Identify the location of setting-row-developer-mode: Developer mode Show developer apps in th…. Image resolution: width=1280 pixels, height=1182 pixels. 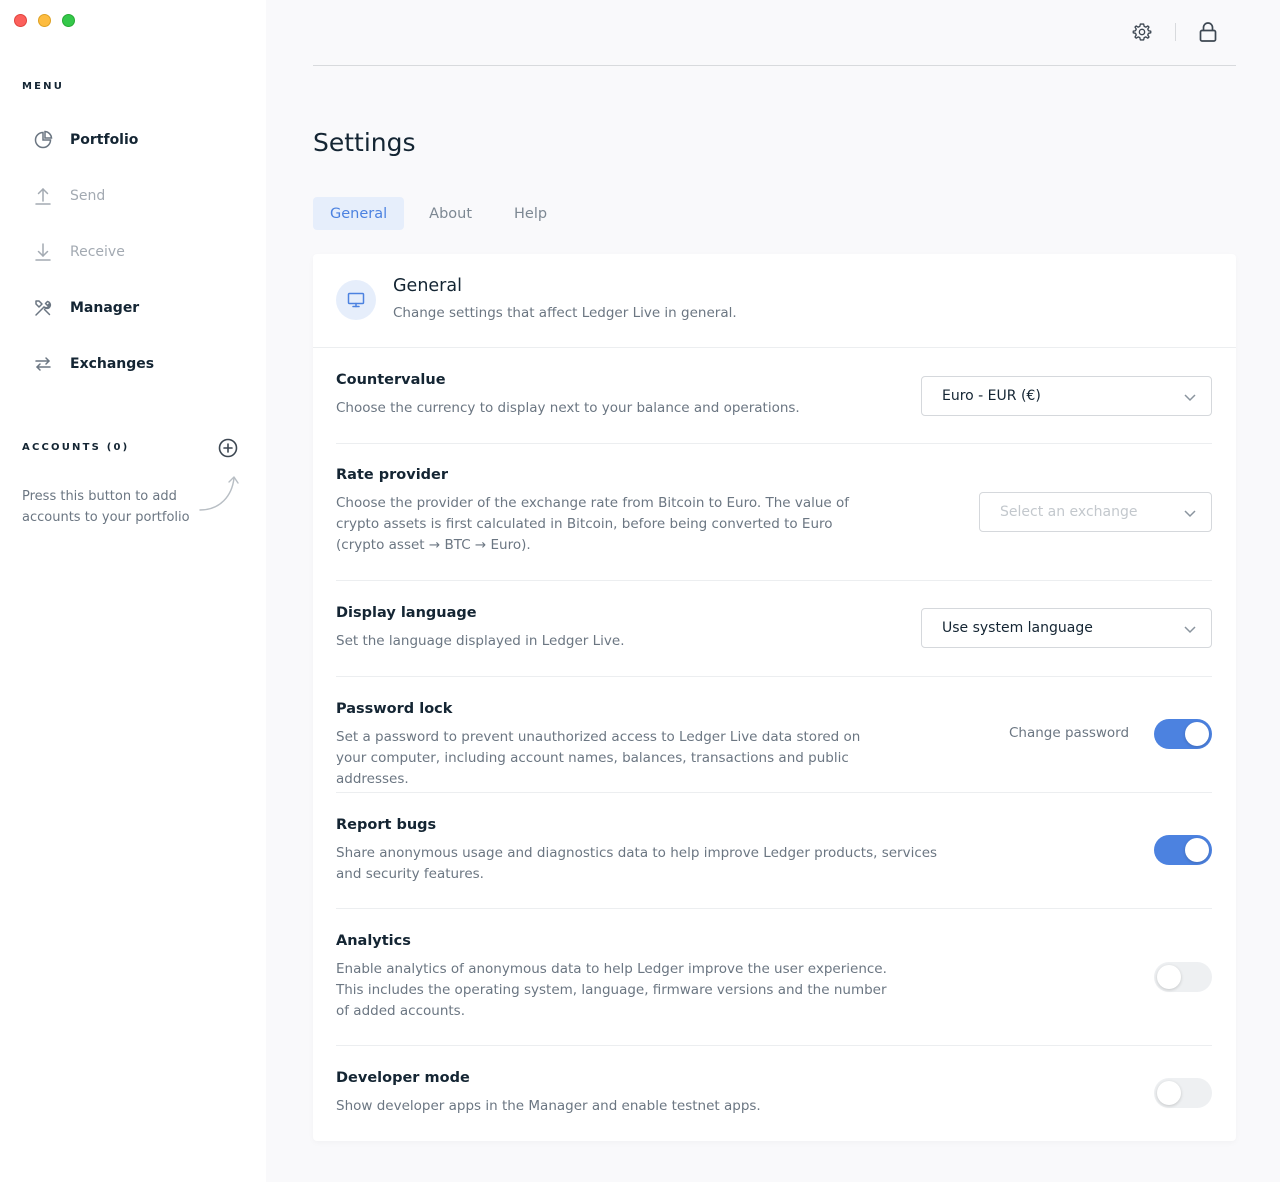
(774, 1093).